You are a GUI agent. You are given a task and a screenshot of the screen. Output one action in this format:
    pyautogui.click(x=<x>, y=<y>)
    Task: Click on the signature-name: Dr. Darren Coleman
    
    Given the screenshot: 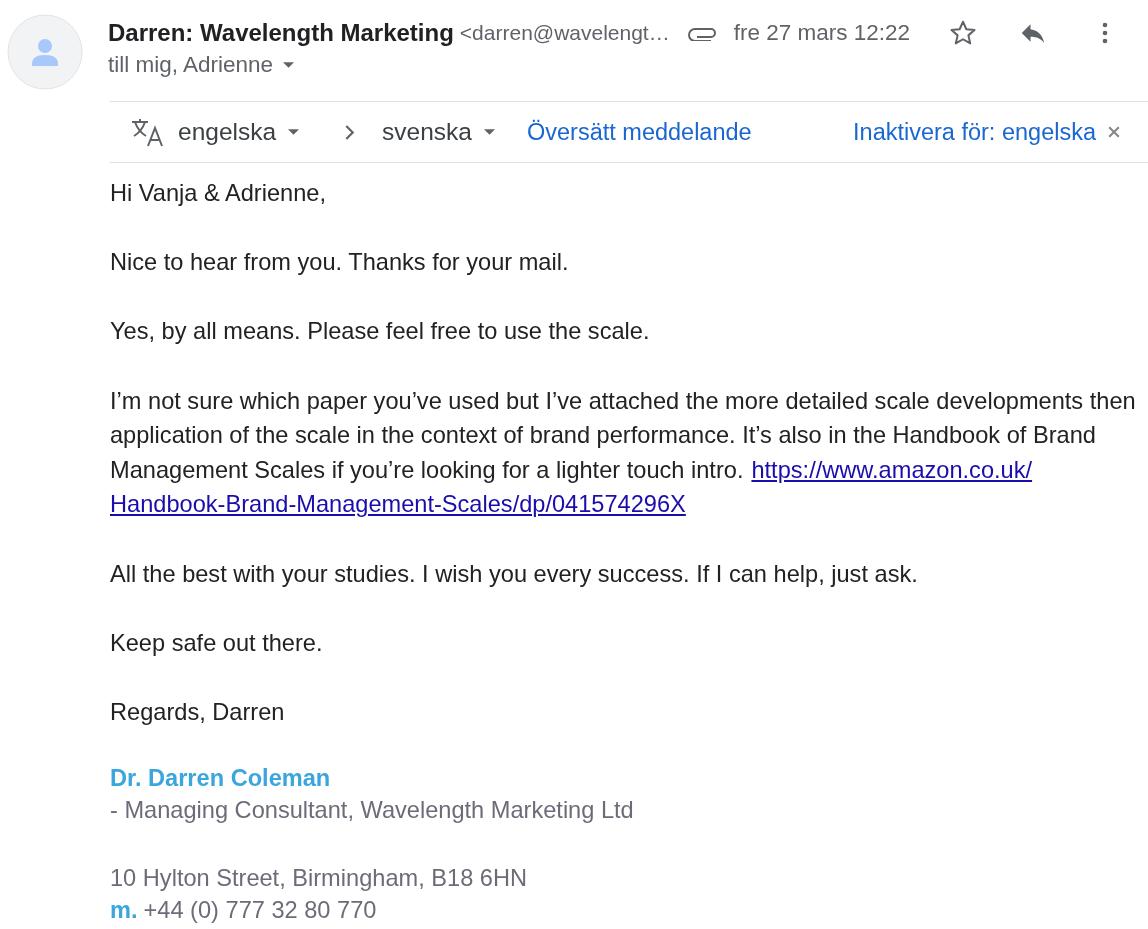 What is the action you would take?
    pyautogui.click(x=221, y=779)
    